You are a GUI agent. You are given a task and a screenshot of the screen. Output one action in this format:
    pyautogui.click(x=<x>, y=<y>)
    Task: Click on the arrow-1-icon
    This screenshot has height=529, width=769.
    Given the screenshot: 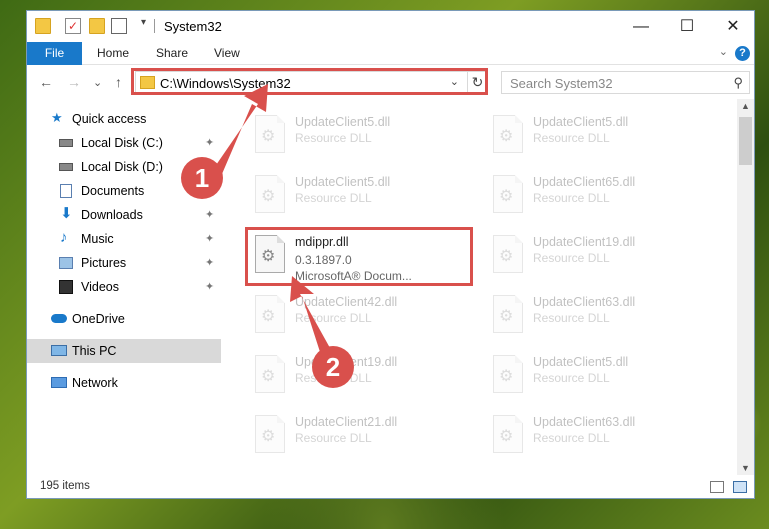 What is the action you would take?
    pyautogui.click(x=241, y=129)
    